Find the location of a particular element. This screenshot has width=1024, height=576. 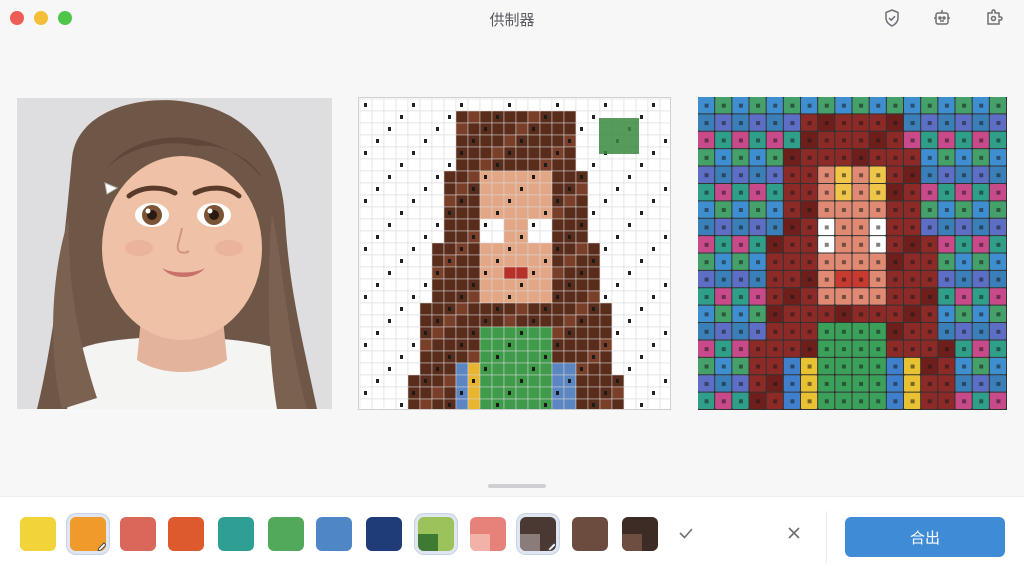

swatch-yellow is located at coordinates (38, 534).